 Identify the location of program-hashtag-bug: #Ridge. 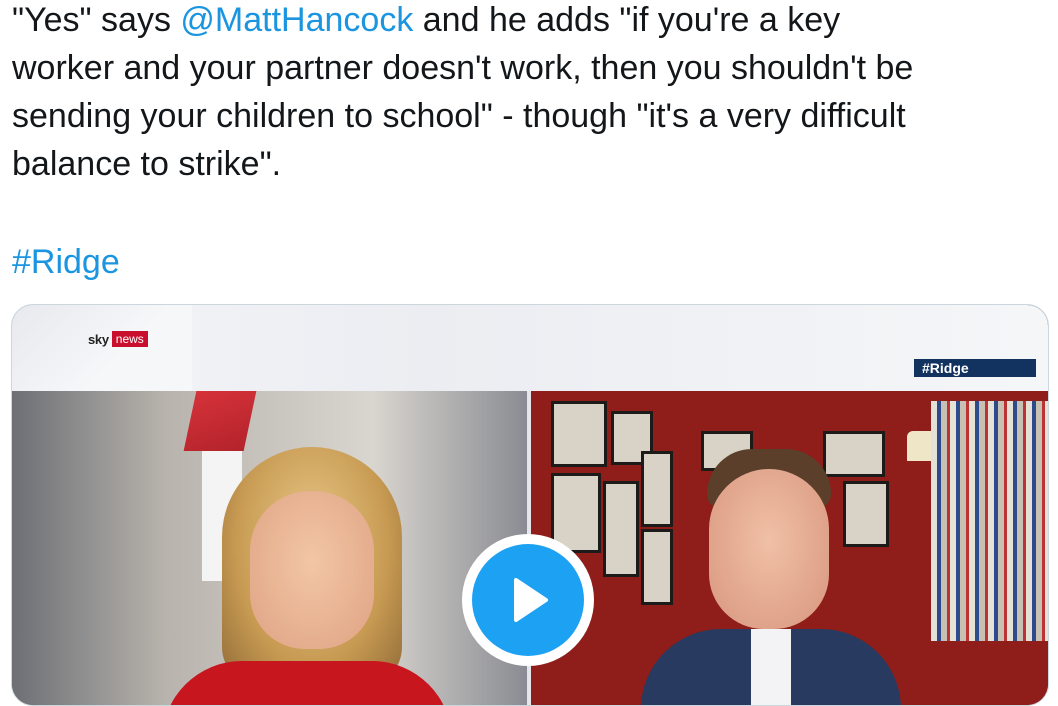
(975, 368).